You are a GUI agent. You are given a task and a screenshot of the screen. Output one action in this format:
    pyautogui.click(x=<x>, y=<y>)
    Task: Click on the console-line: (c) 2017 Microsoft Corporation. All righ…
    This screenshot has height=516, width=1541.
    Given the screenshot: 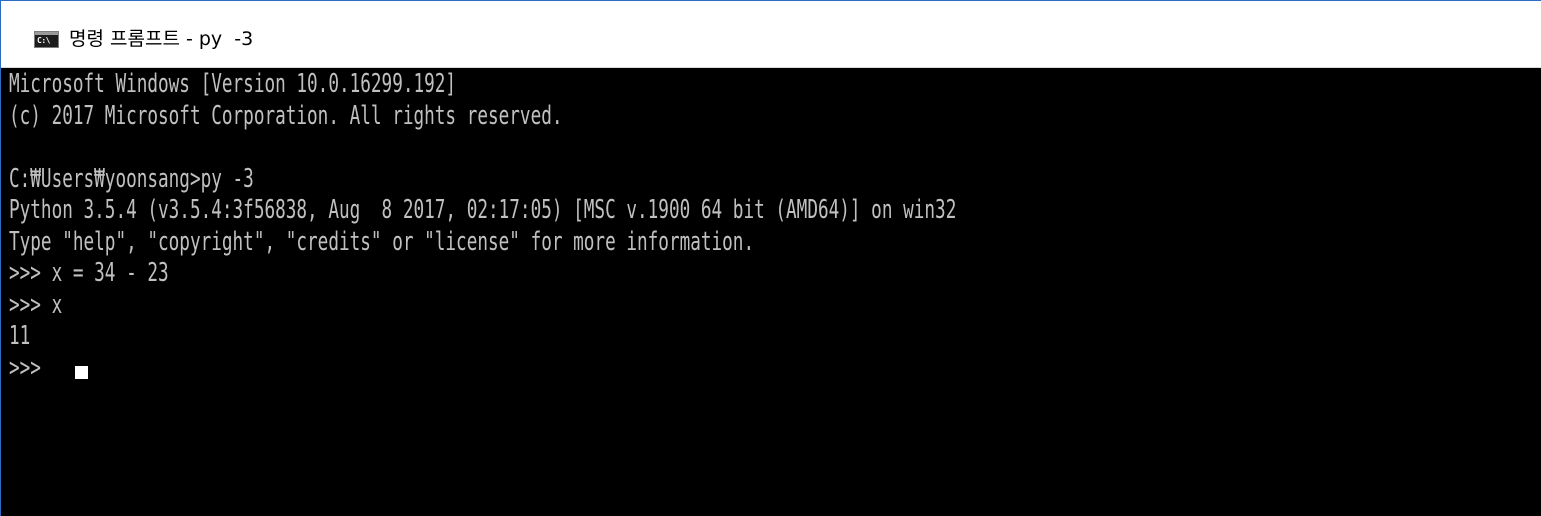 What is the action you would take?
    pyautogui.click(x=286, y=115)
    